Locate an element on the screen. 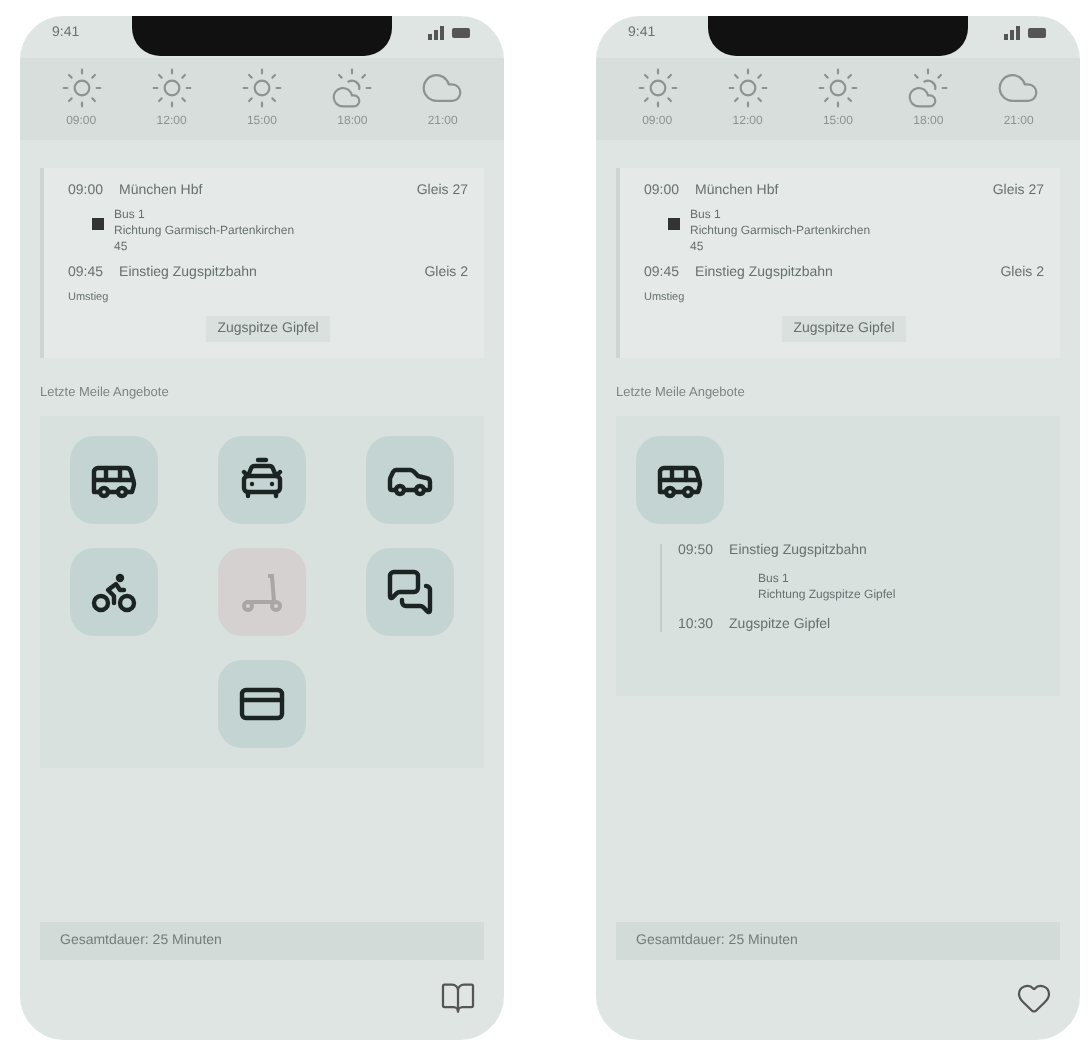 This screenshot has height=1046, width=1088. chat-icon is located at coordinates (410, 592).